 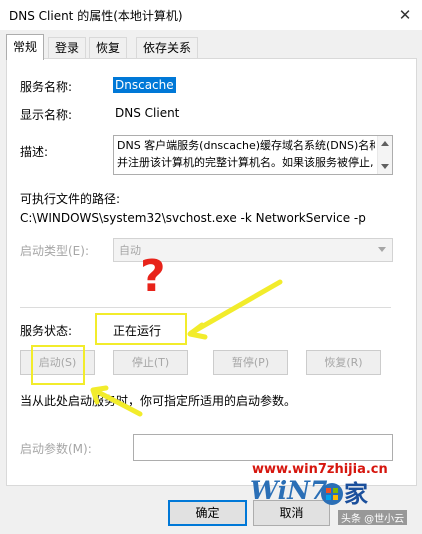 I want to click on arrow-head-status, so click(x=197, y=331).